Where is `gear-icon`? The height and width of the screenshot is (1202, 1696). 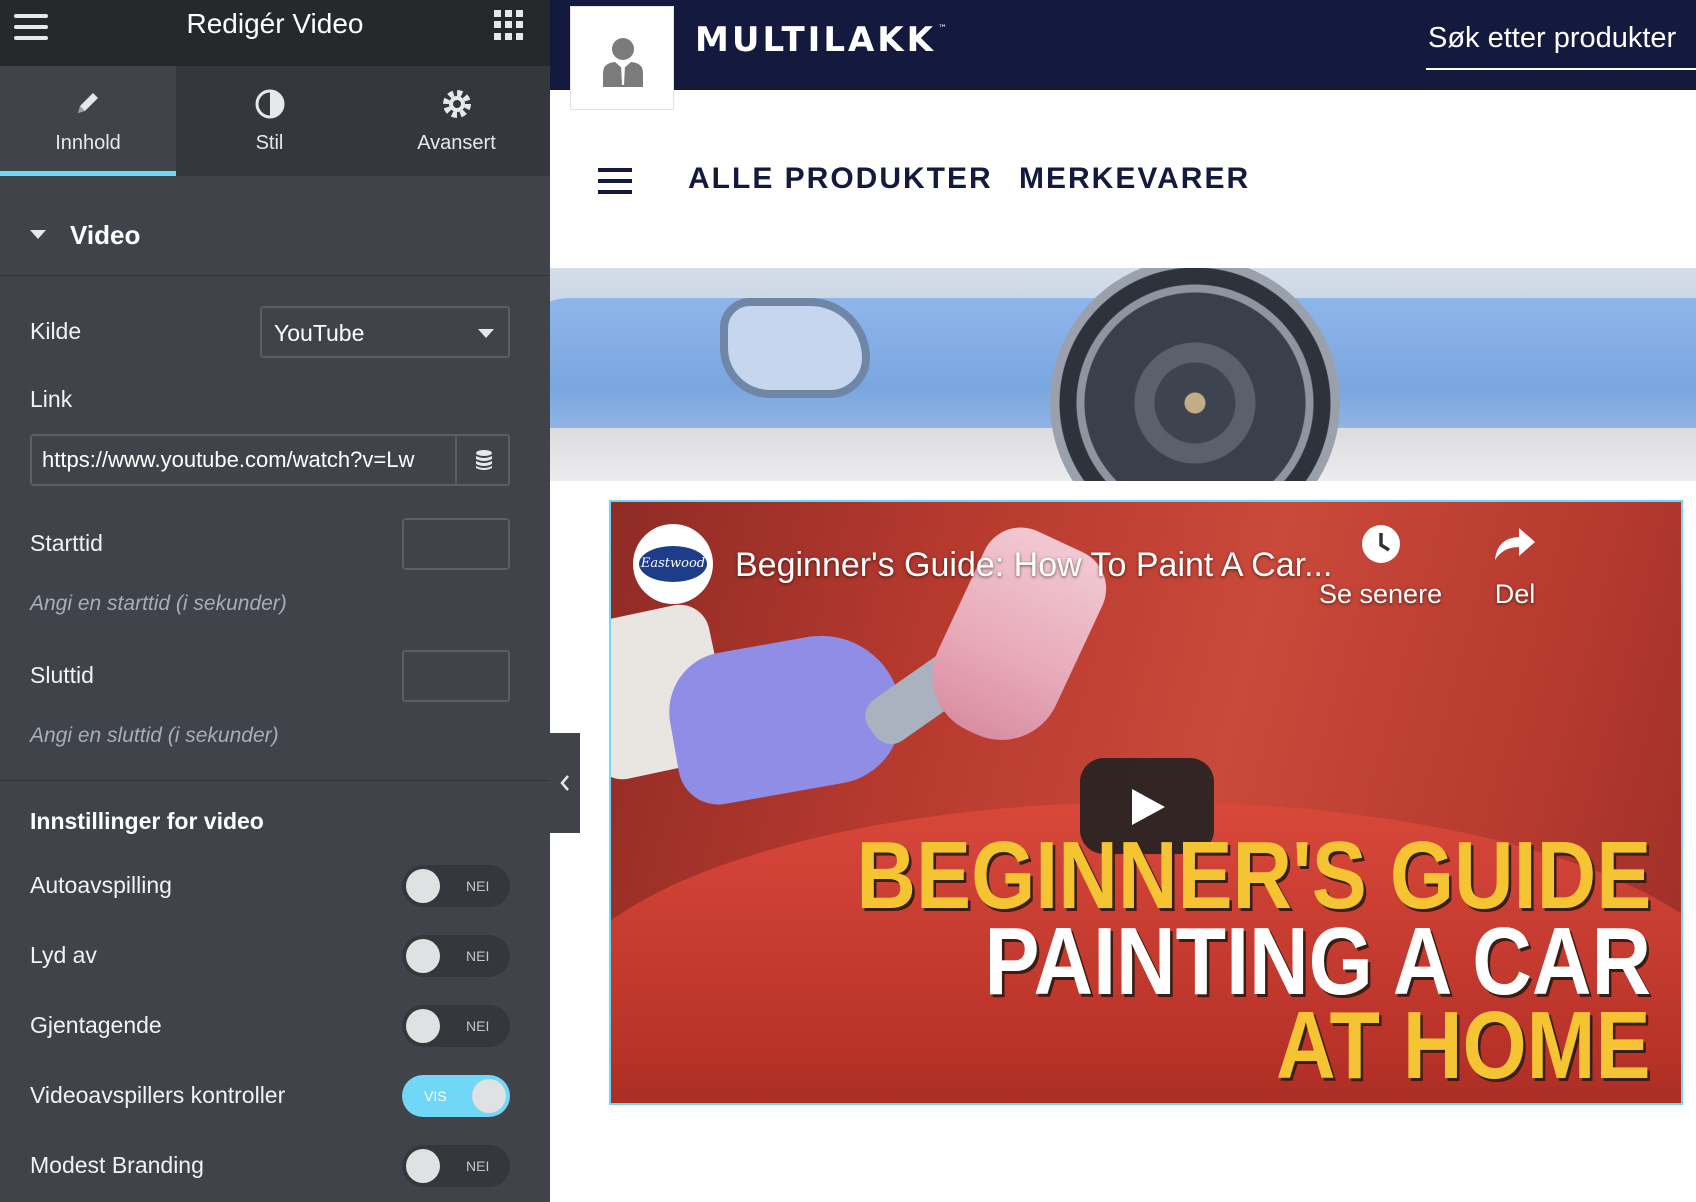 gear-icon is located at coordinates (457, 106).